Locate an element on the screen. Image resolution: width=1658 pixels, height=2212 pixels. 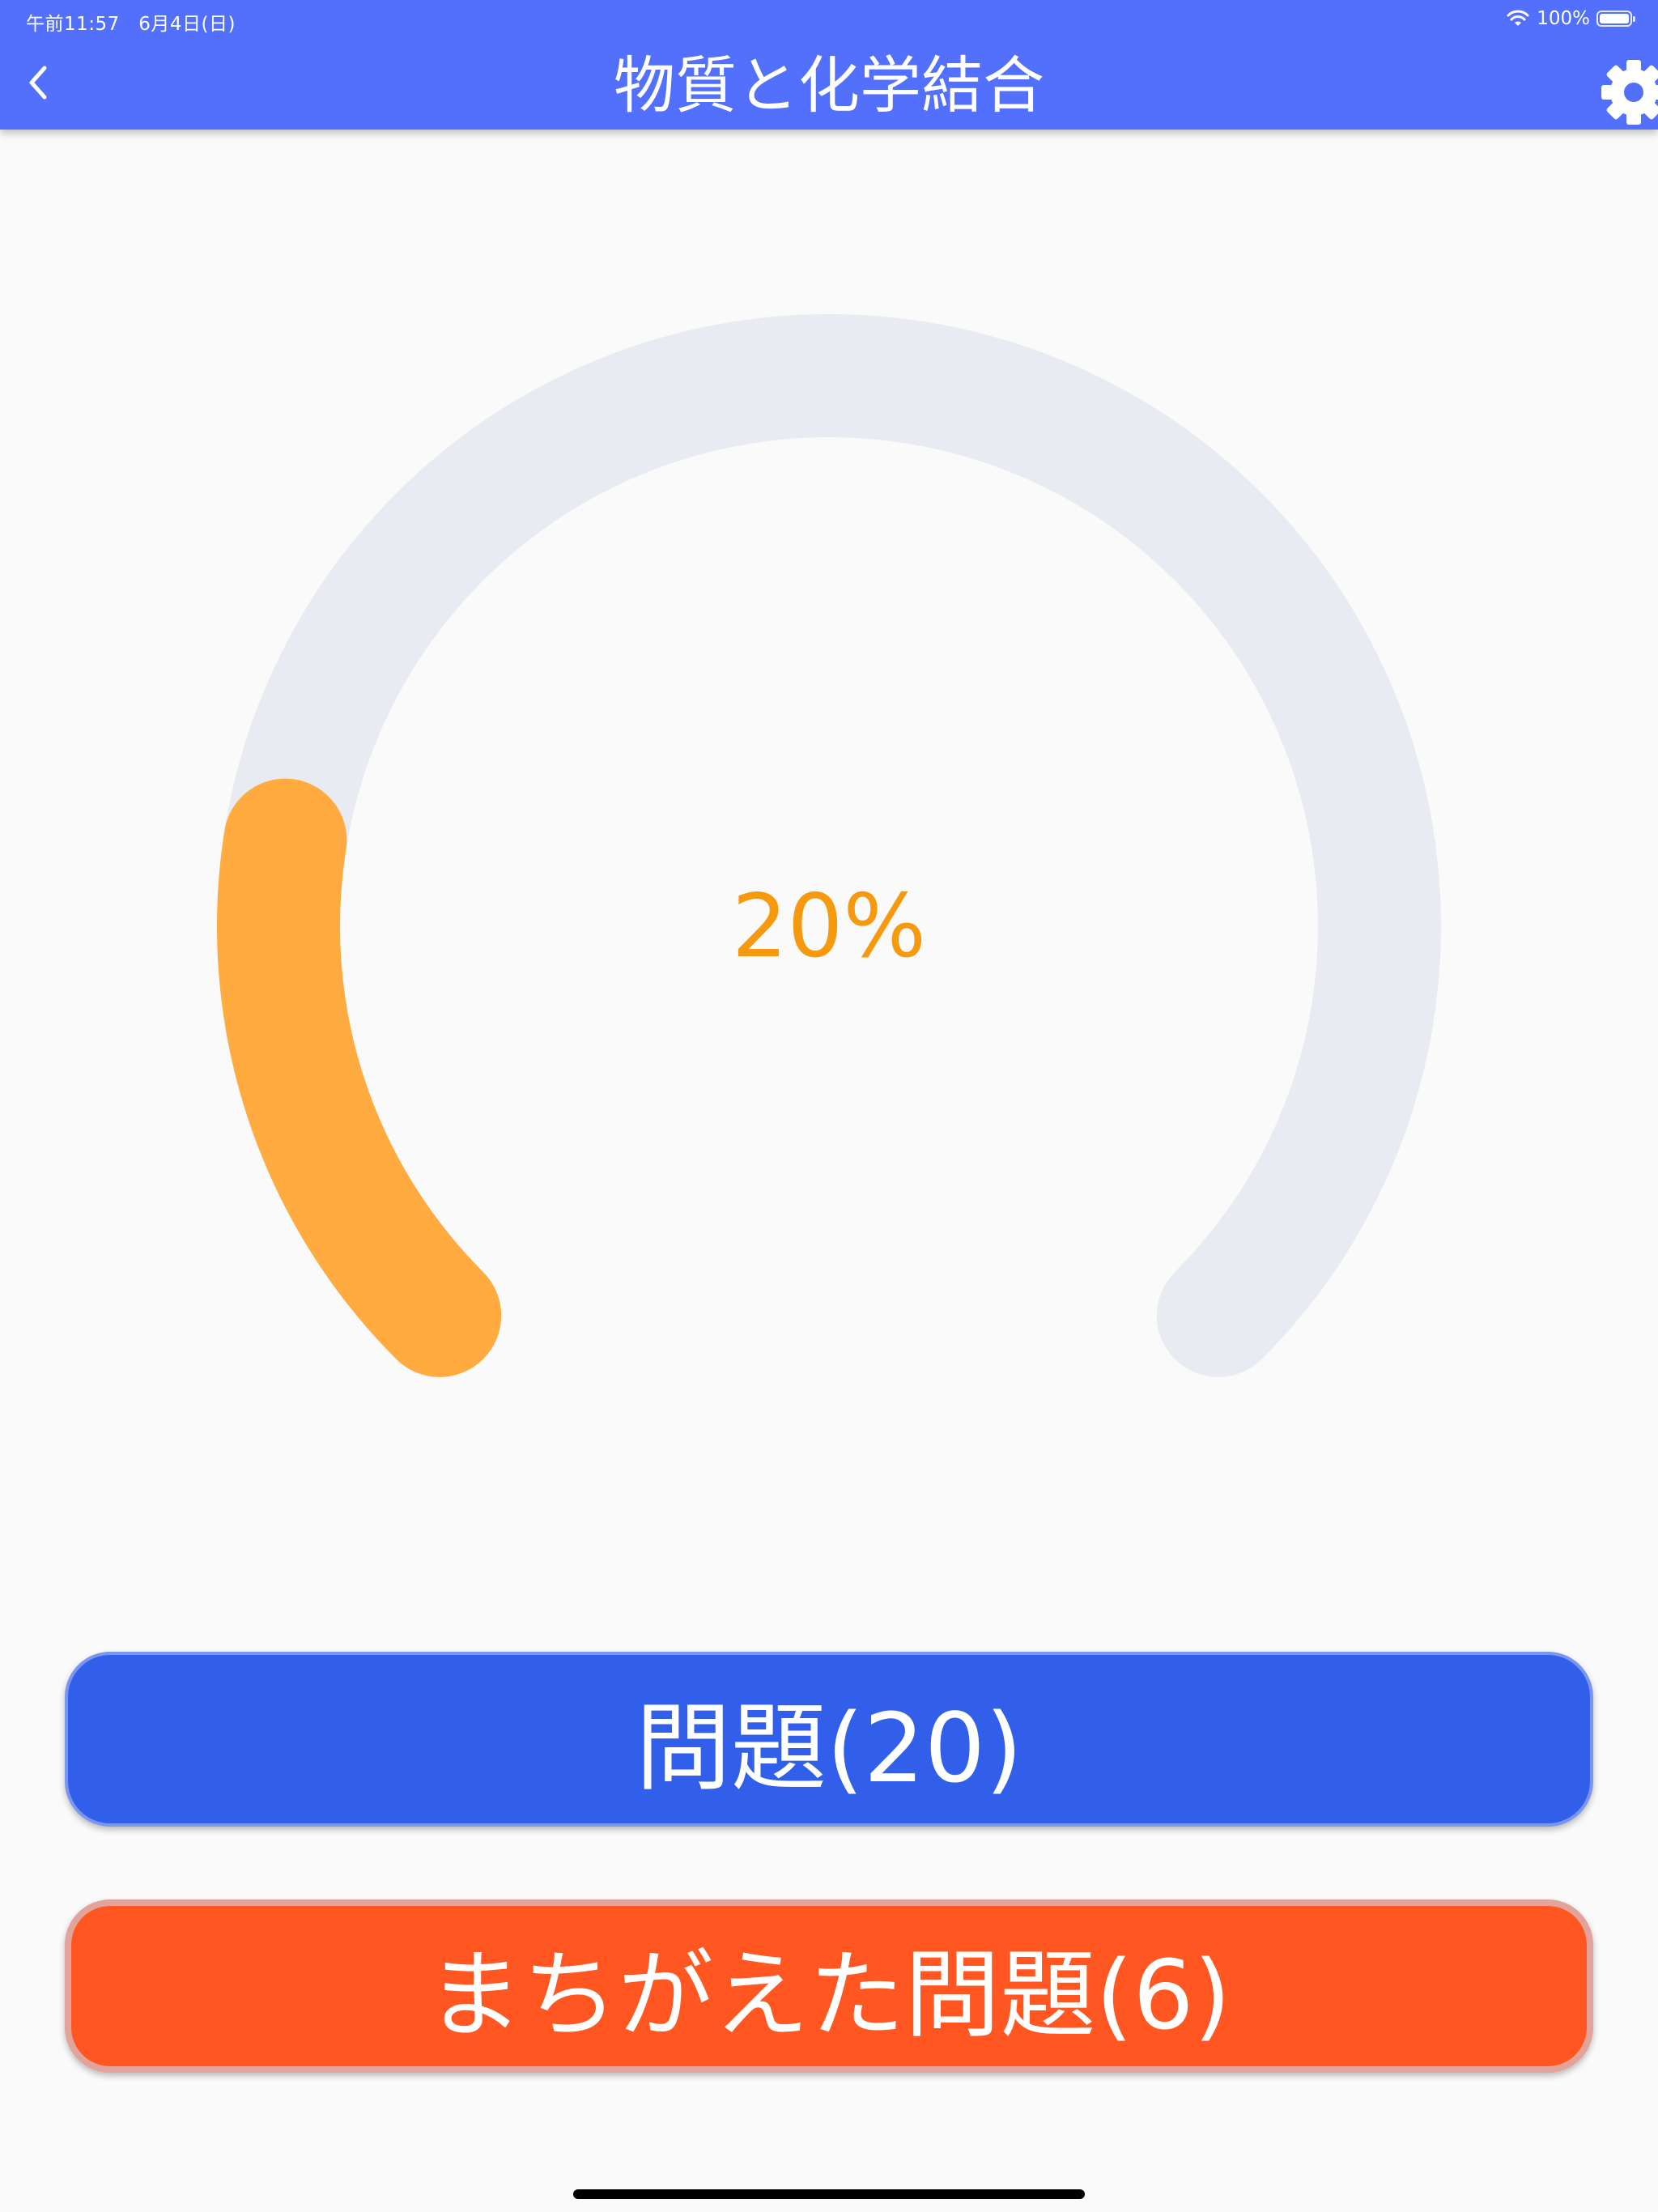
questions-button-label: 問題(20) is located at coordinates (829, 1747).